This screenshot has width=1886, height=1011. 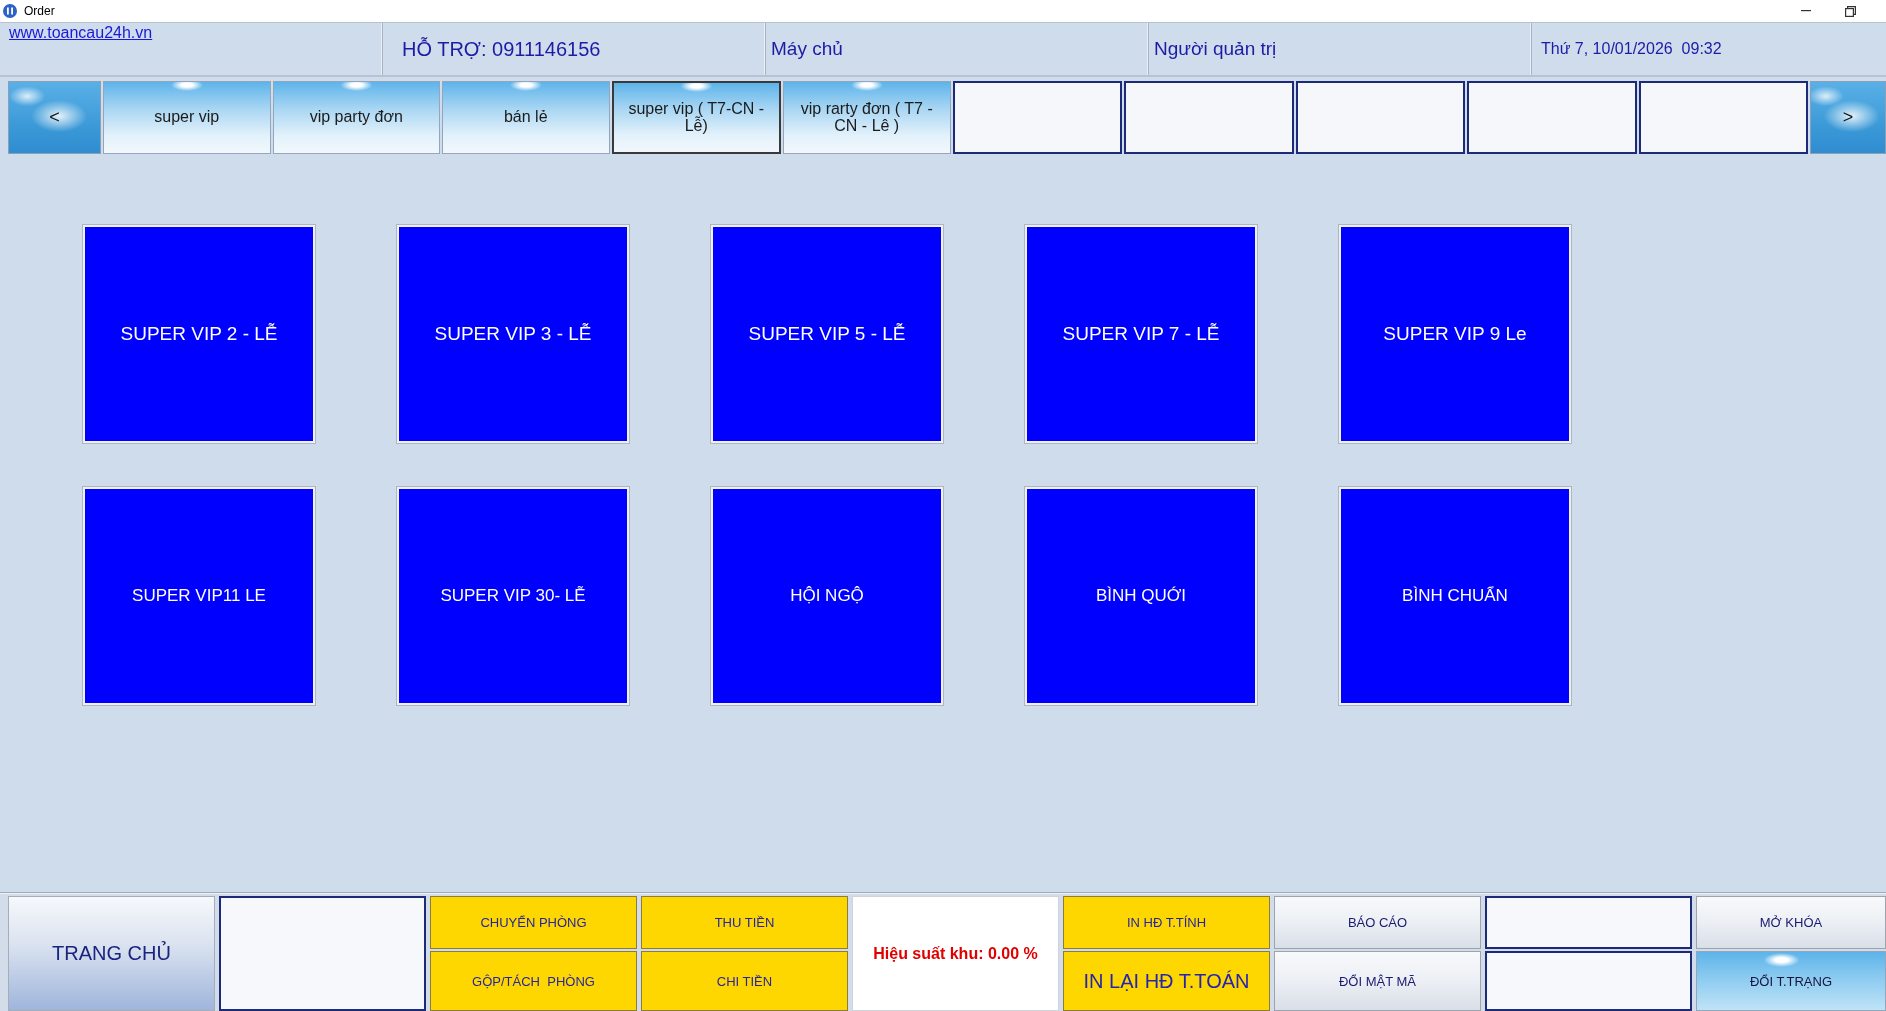 I want to click on server-label: Máy chủ, so click(x=807, y=49).